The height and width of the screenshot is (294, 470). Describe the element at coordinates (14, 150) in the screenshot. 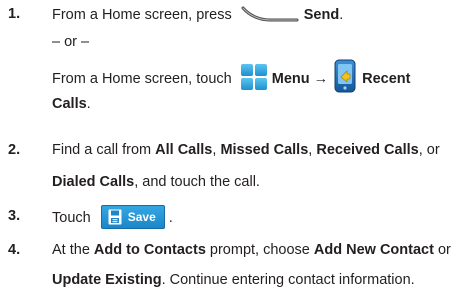

I see `step-number: 2.` at that location.